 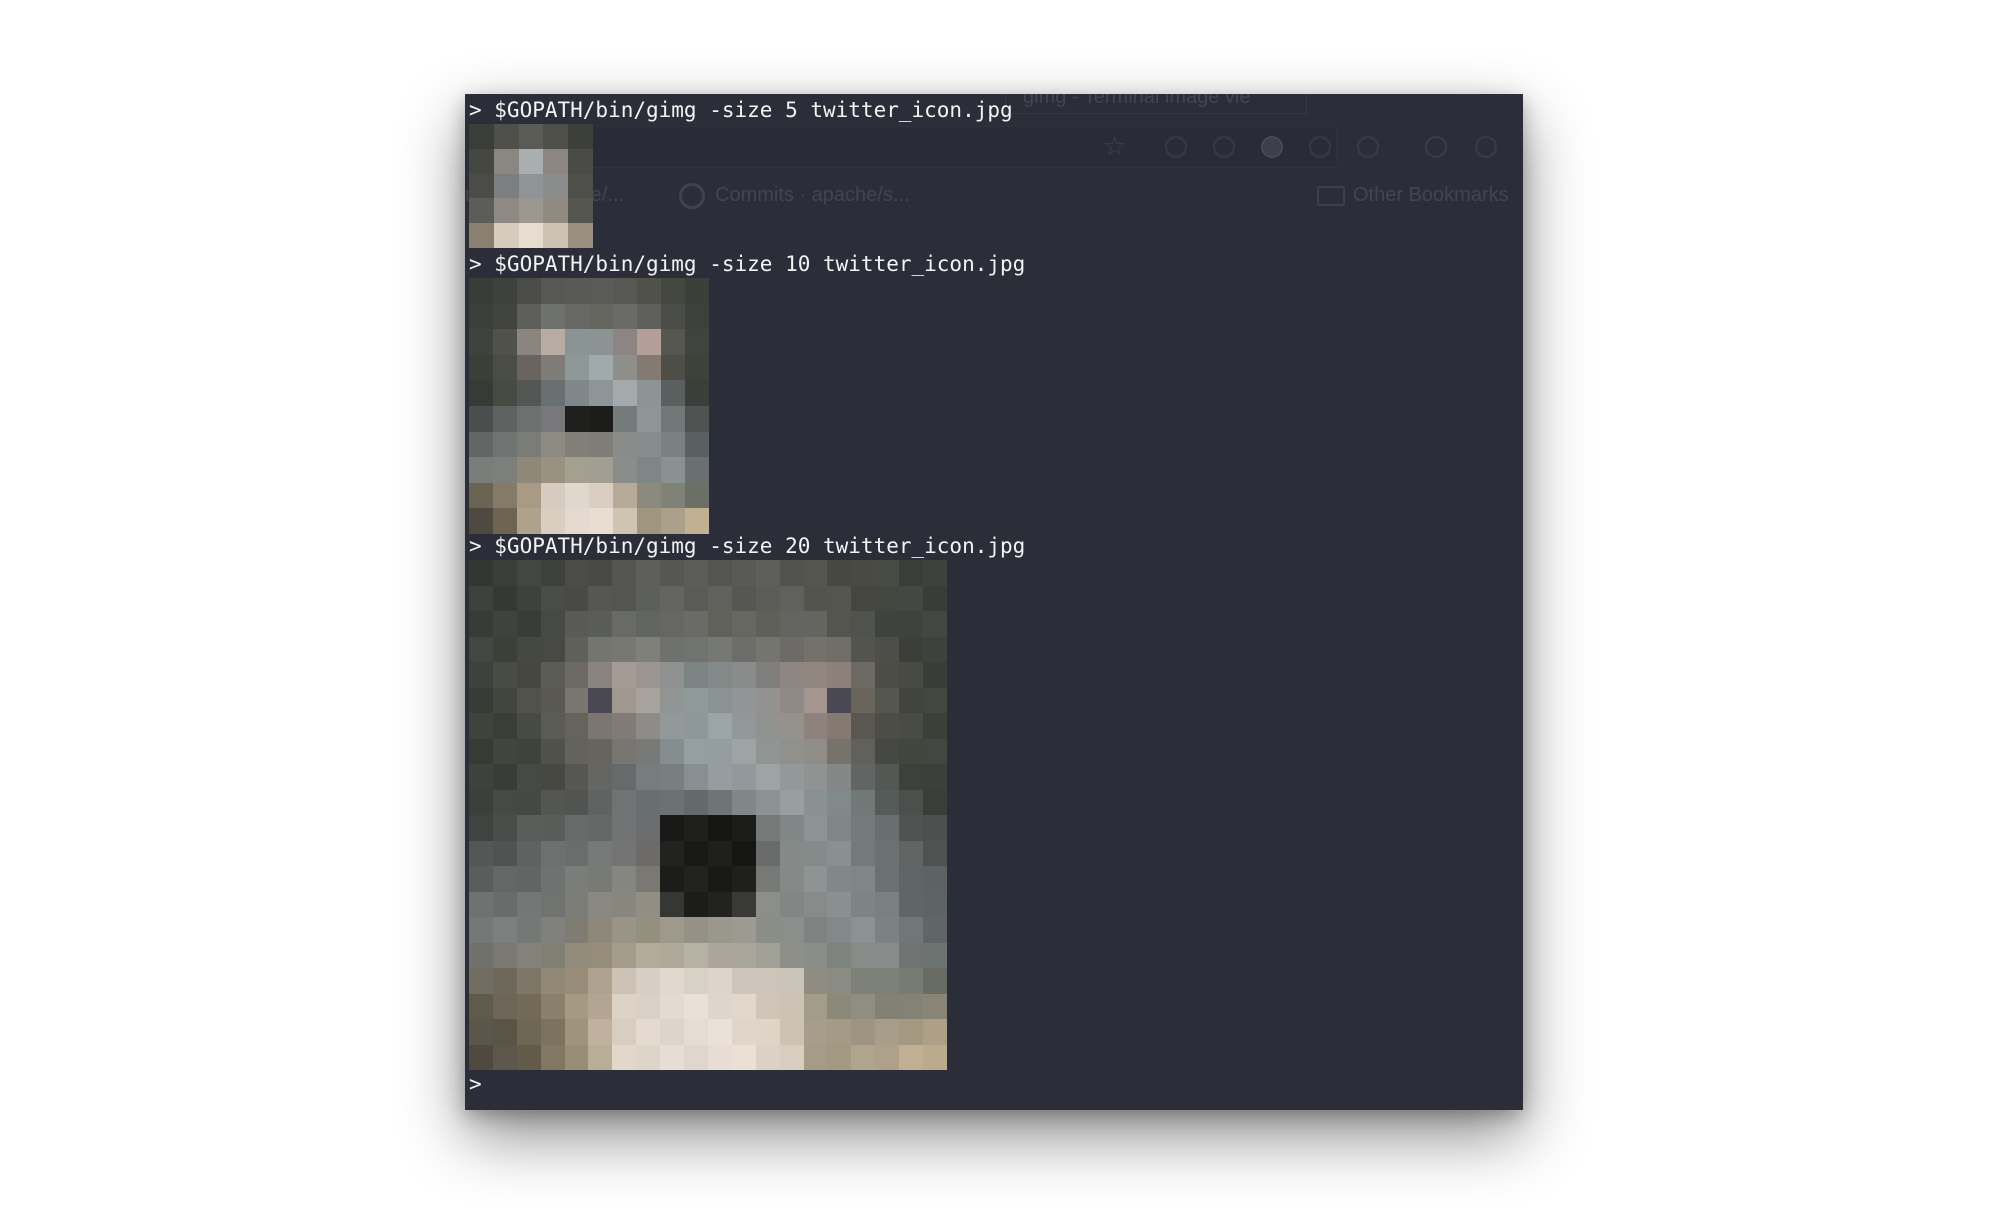 What do you see at coordinates (1331, 196) in the screenshot?
I see `folder-icon` at bounding box center [1331, 196].